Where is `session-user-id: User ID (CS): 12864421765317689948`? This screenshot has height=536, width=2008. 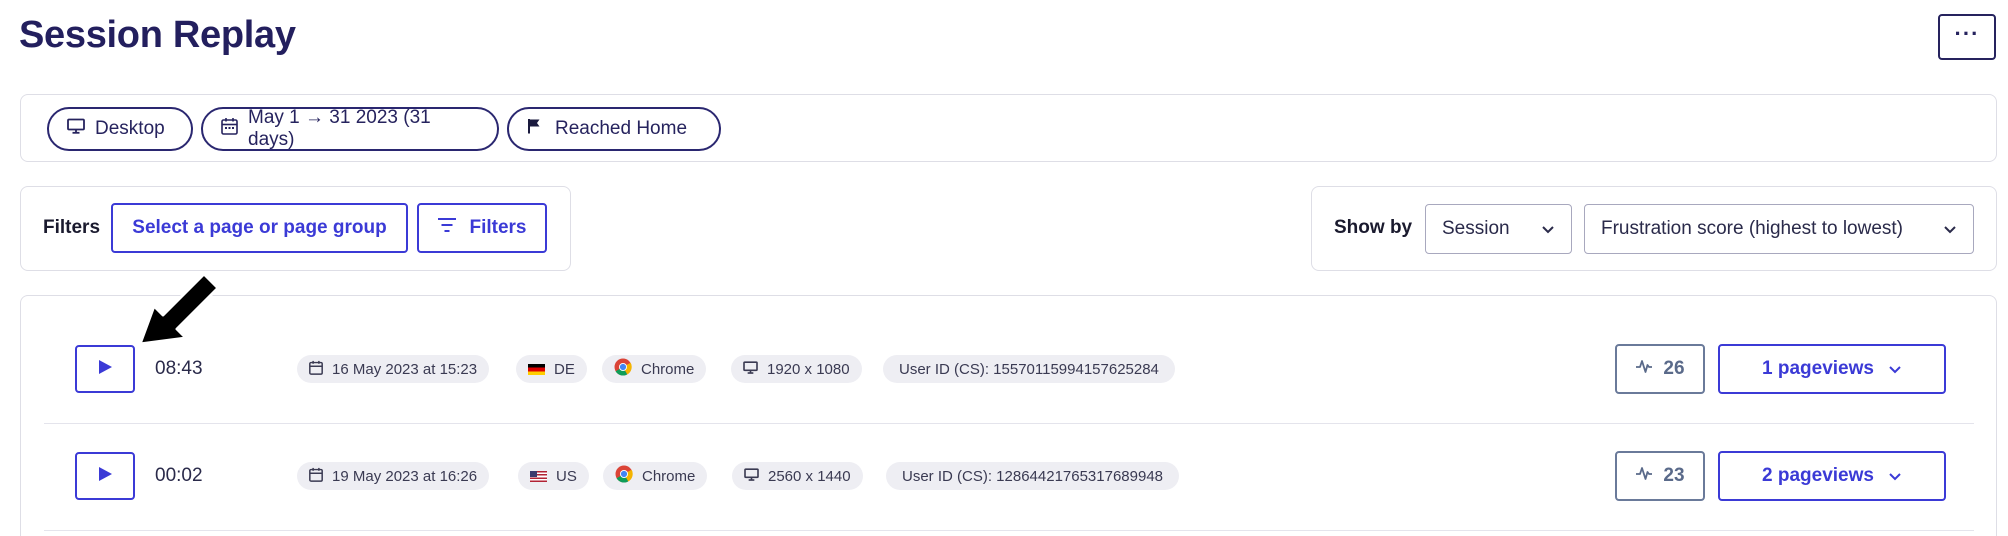
session-user-id: User ID (CS): 12864421765317689948 is located at coordinates (1033, 476).